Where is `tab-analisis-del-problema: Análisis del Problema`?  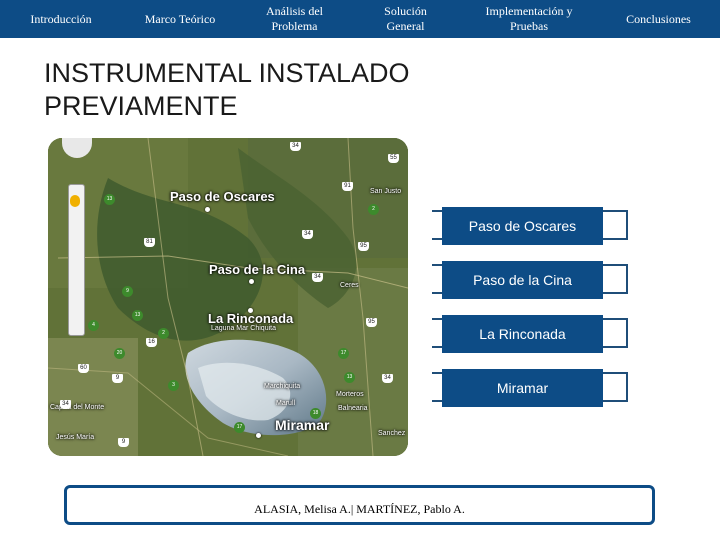 tab-analisis-del-problema: Análisis del Problema is located at coordinates (294, 19).